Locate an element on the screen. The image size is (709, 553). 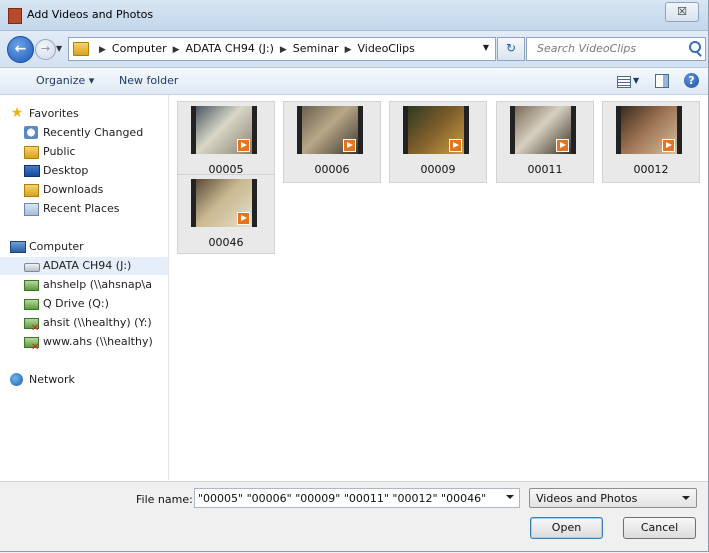
close-button: ☒ is located at coordinates (682, 12).